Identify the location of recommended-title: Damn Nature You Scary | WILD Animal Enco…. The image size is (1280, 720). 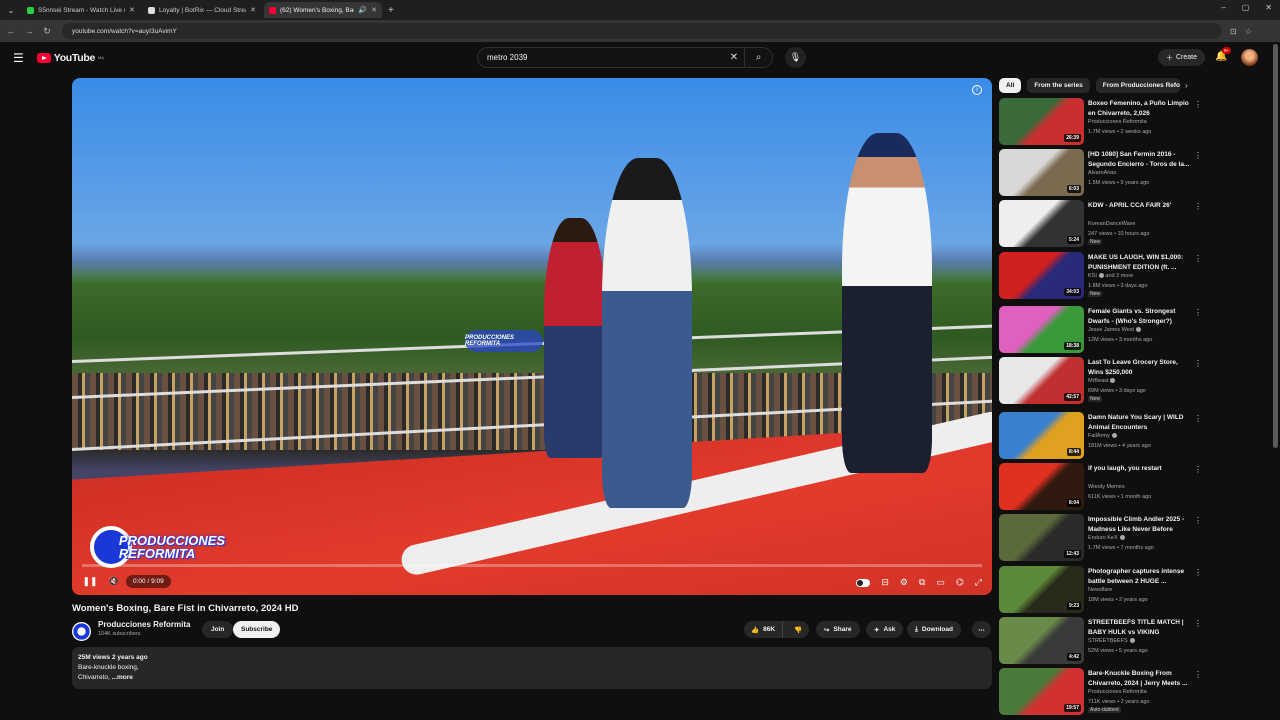
(1139, 422).